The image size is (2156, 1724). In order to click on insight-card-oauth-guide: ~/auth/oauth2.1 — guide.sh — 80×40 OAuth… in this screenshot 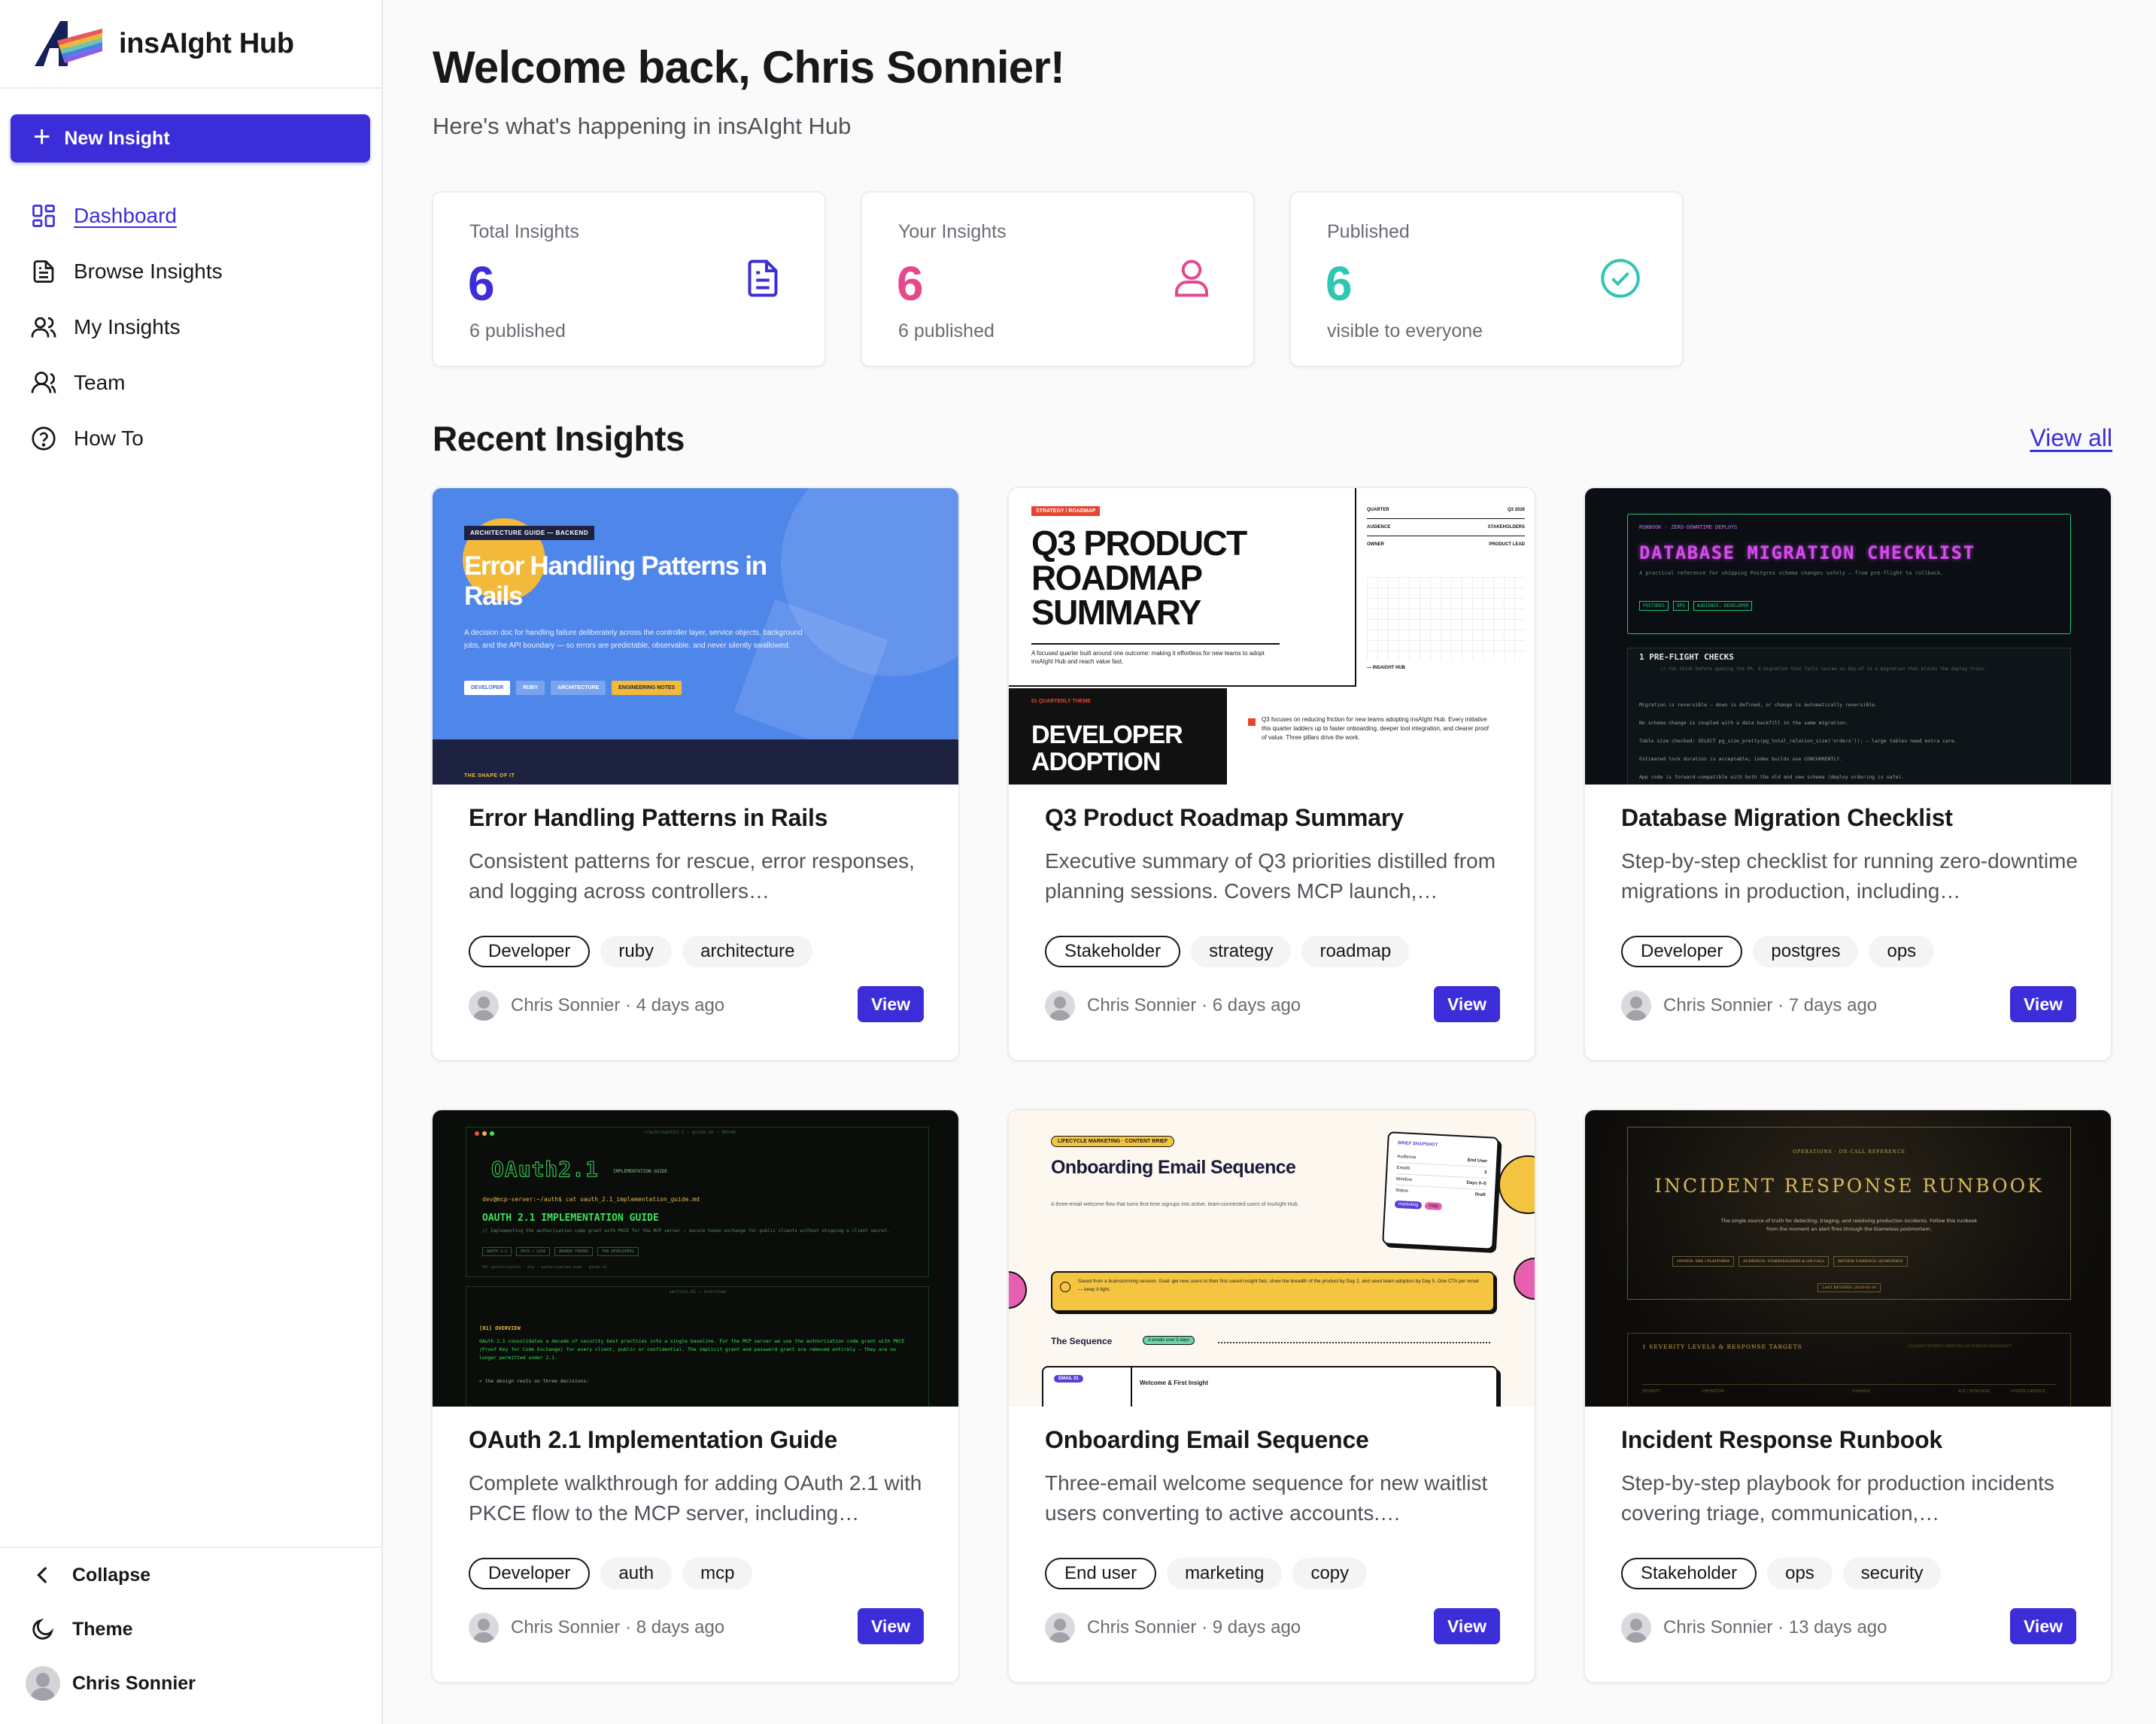, I will do `click(695, 1396)`.